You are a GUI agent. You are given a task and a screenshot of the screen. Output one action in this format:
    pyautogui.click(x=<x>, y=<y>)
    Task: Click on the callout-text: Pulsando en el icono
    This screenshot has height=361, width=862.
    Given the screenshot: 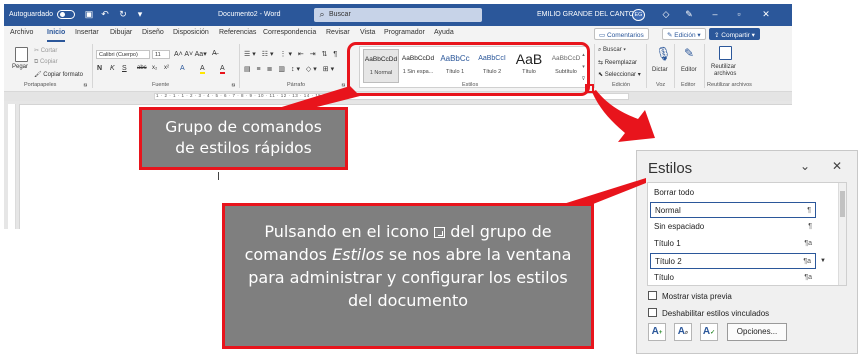 What is the action you would take?
    pyautogui.click(x=347, y=231)
    